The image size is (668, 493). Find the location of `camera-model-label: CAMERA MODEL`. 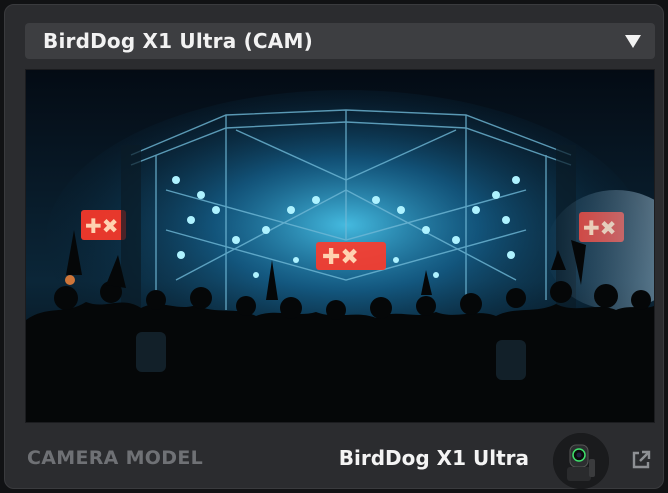

camera-model-label: CAMERA MODEL is located at coordinates (115, 458).